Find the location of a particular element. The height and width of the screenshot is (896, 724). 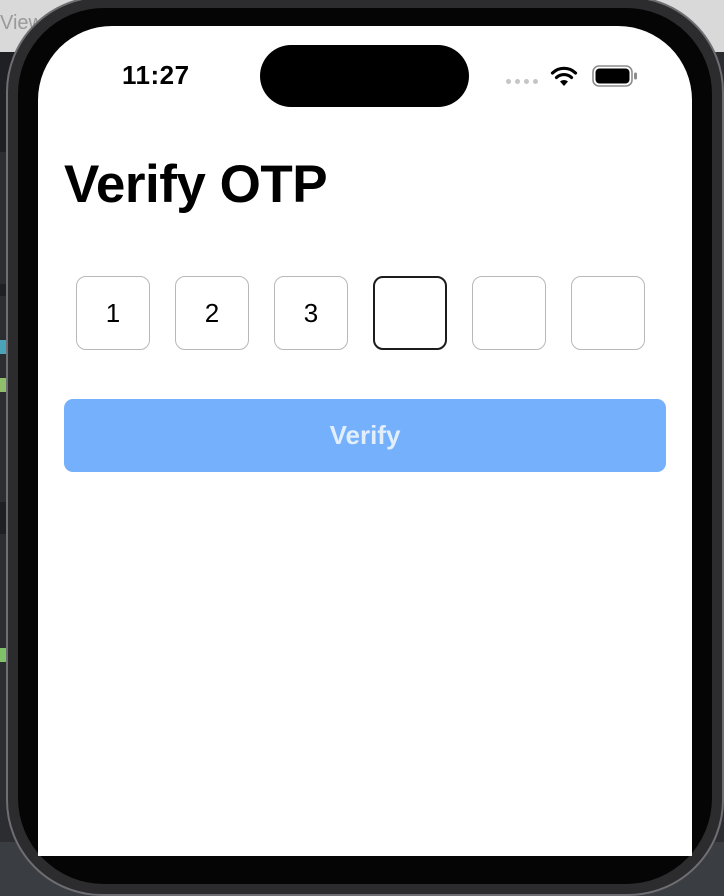

dynamic-island is located at coordinates (364, 76).